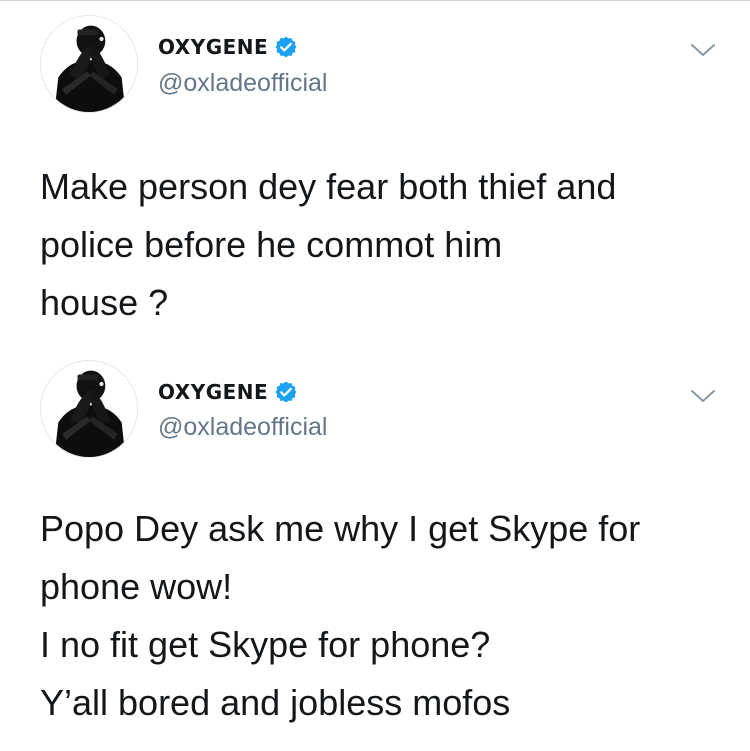  I want to click on tweet-text-line: Y’all bored and jobless mofos, so click(275, 702).